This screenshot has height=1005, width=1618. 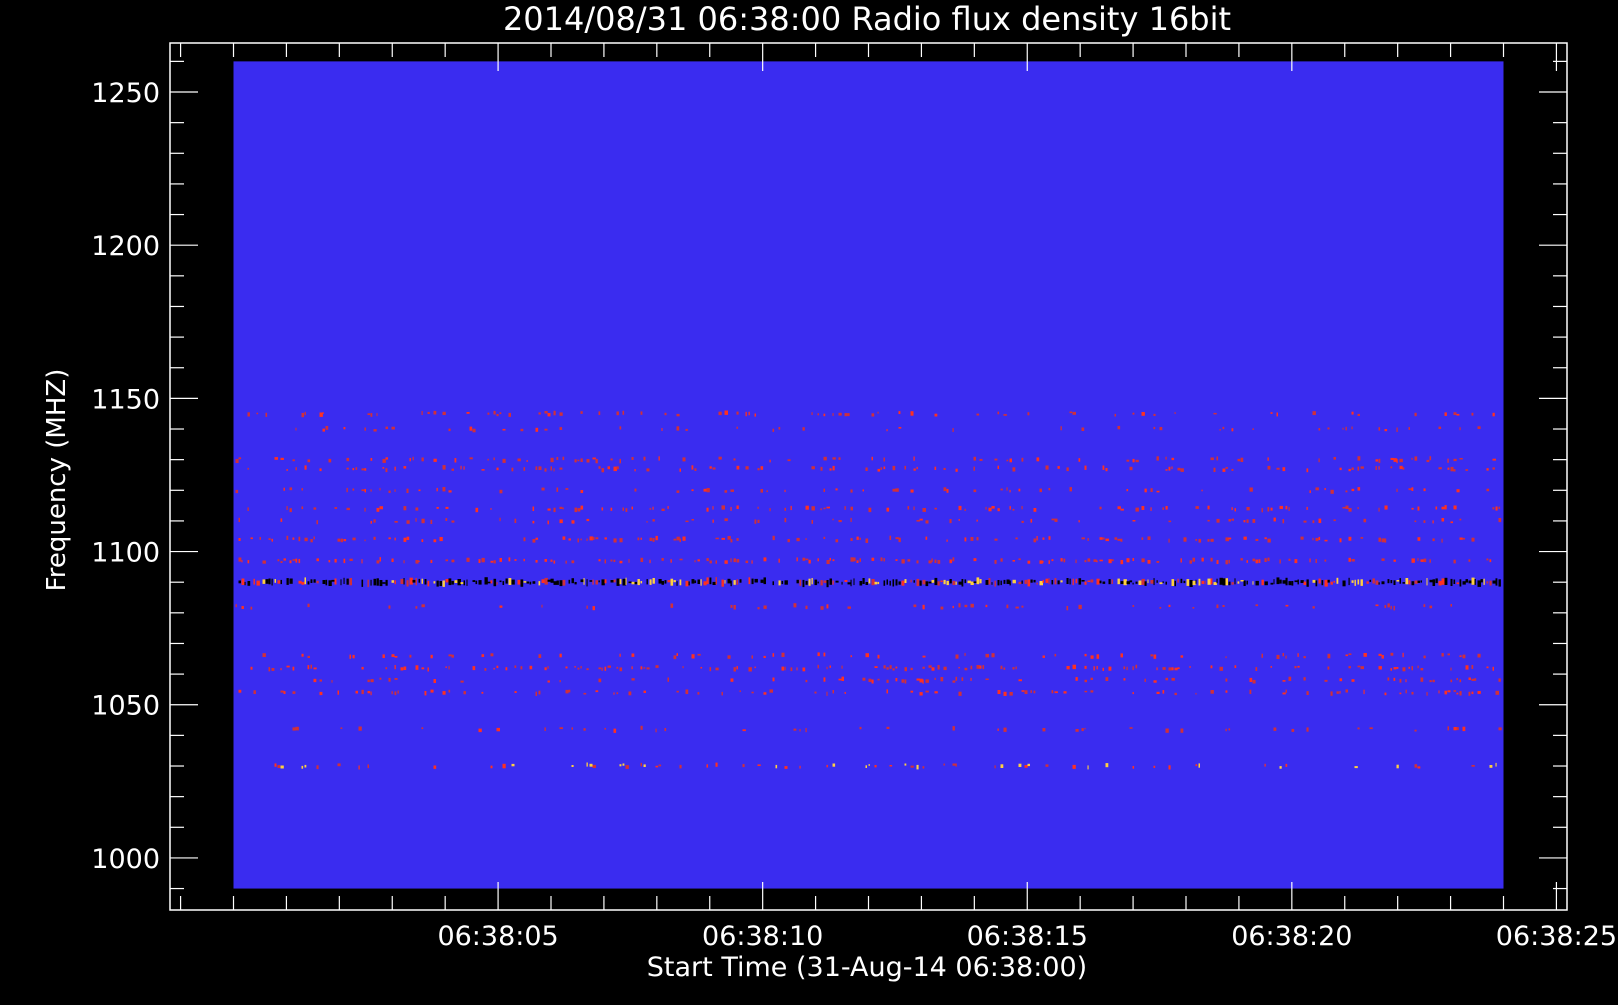 I want to click on x-tick-label-25: 06:38:25, so click(x=1556, y=936).